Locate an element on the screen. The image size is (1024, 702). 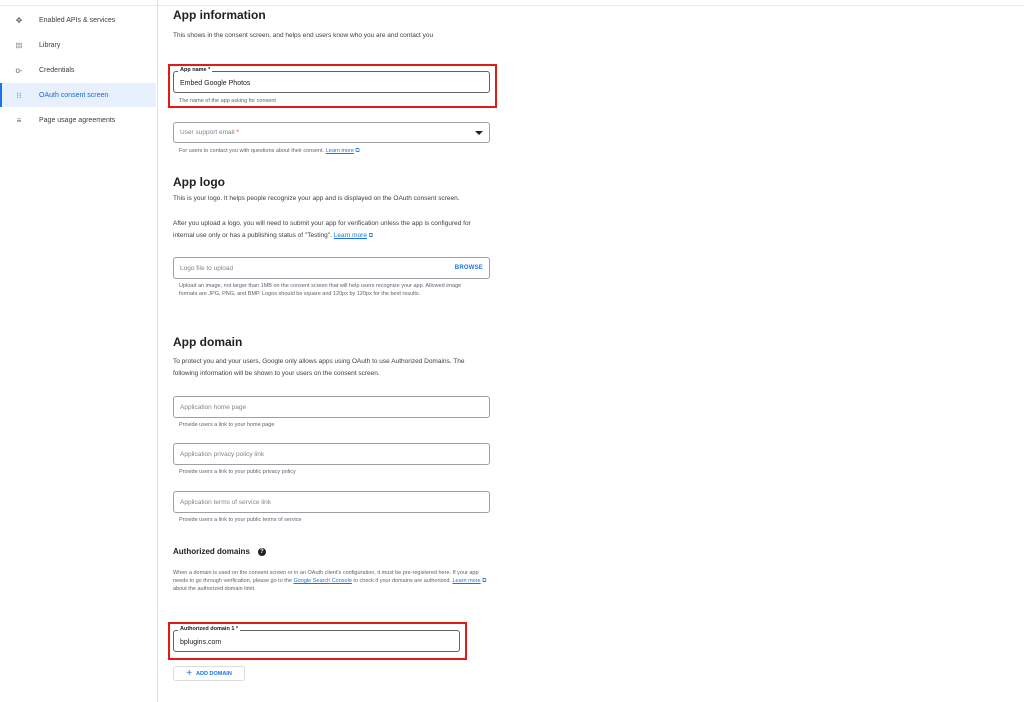
sidebar-item-label: Enabled APIs & services is located at coordinates (77, 20).